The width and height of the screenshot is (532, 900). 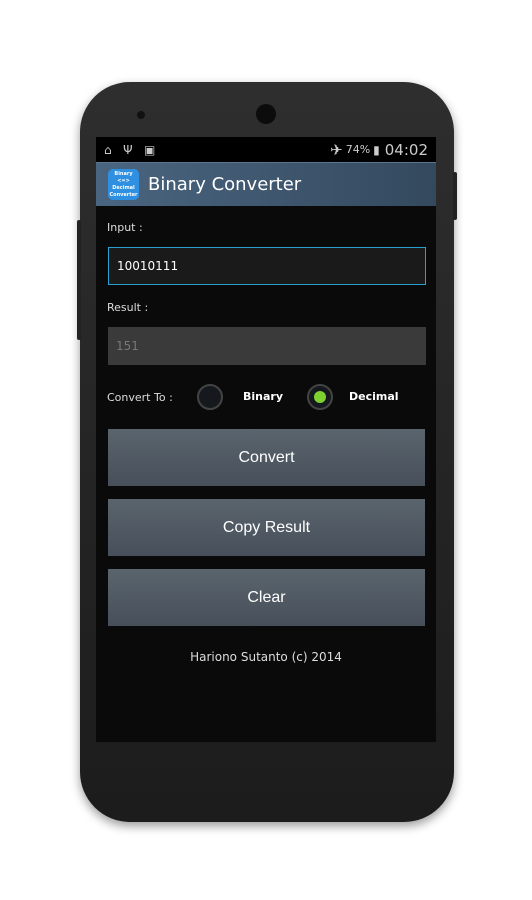 What do you see at coordinates (267, 266) in the screenshot?
I see `input-field: 10010111` at bounding box center [267, 266].